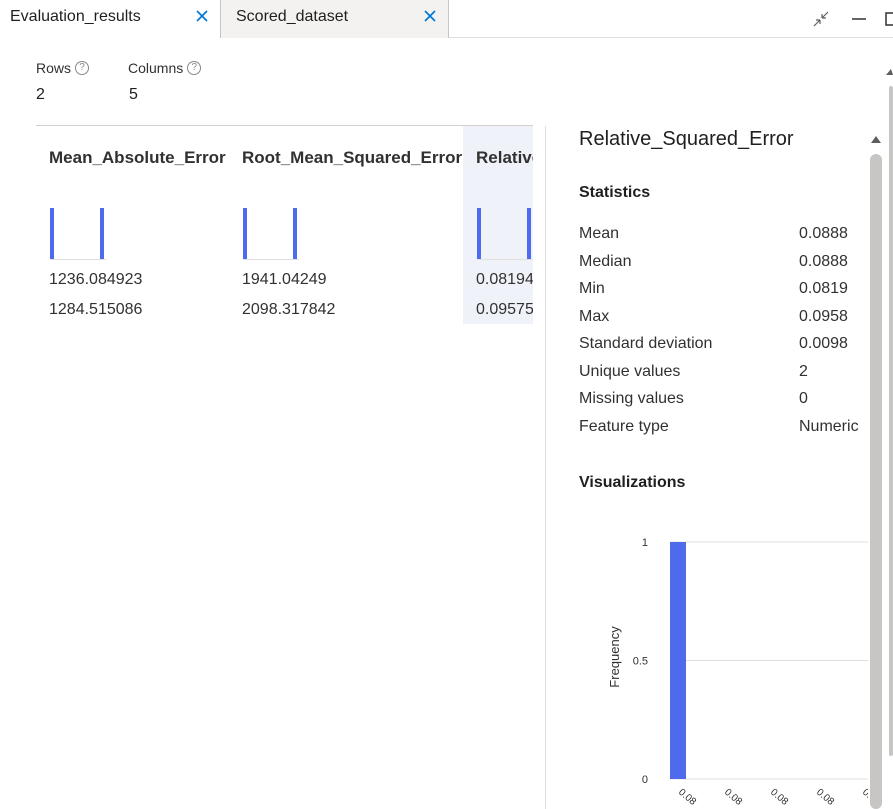 The image size is (893, 809). What do you see at coordinates (803, 371) in the screenshot?
I see `stat-value: 2` at bounding box center [803, 371].